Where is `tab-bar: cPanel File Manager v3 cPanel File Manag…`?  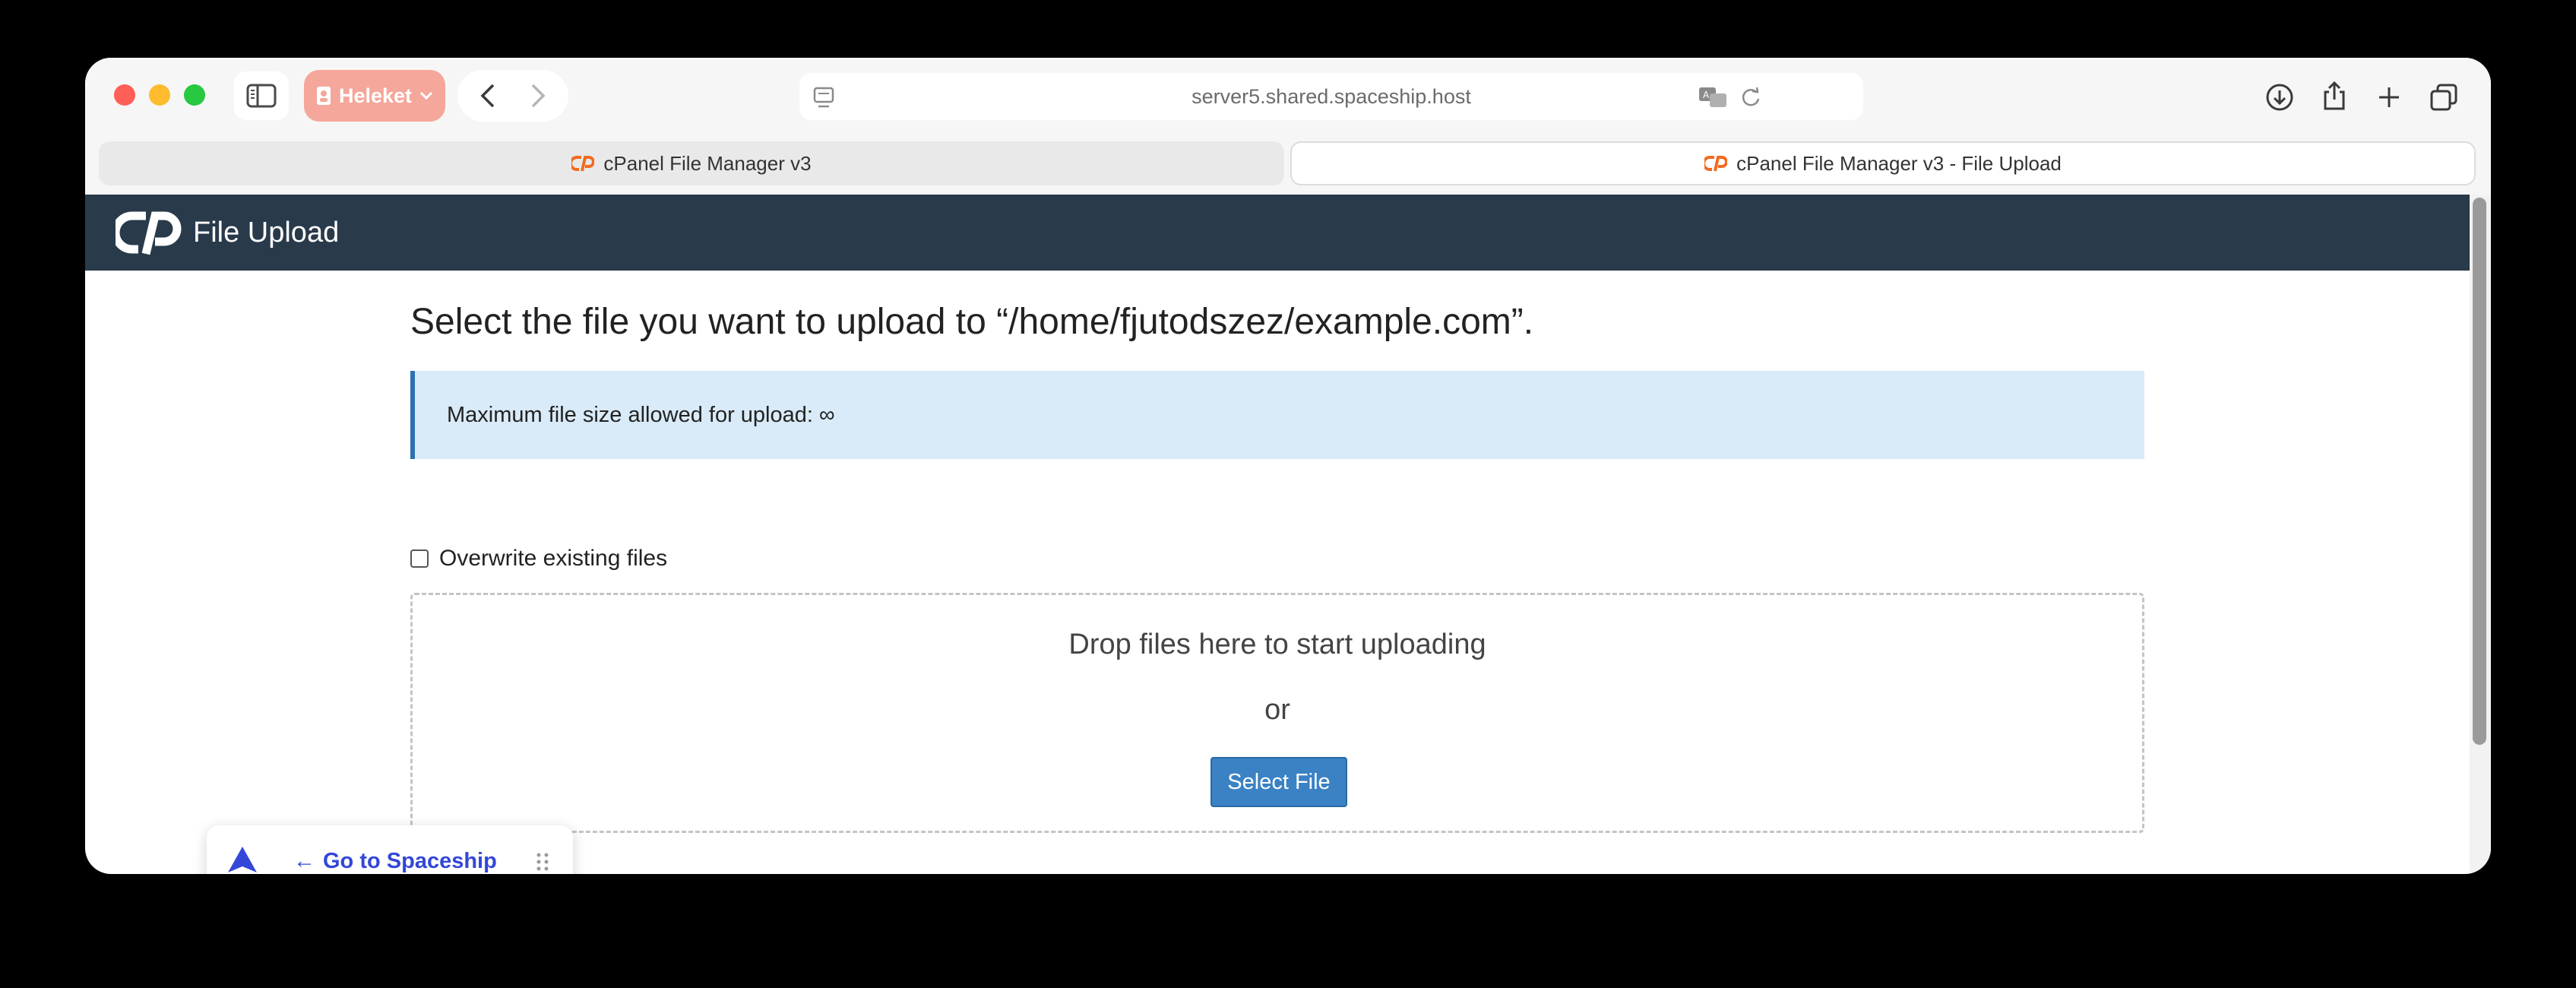
tab-bar: cPanel File Manager v3 cPanel File Manag… is located at coordinates (1288, 165).